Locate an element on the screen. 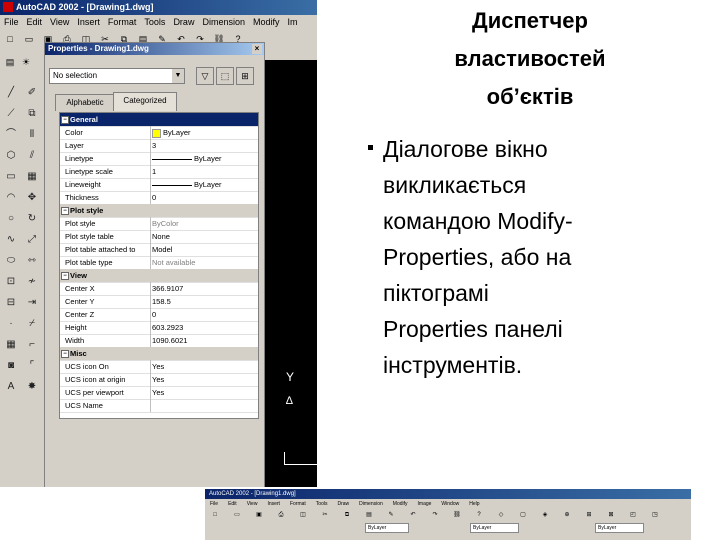 The image size is (720, 540). property-row: Center Z 0 is located at coordinates (159, 315).